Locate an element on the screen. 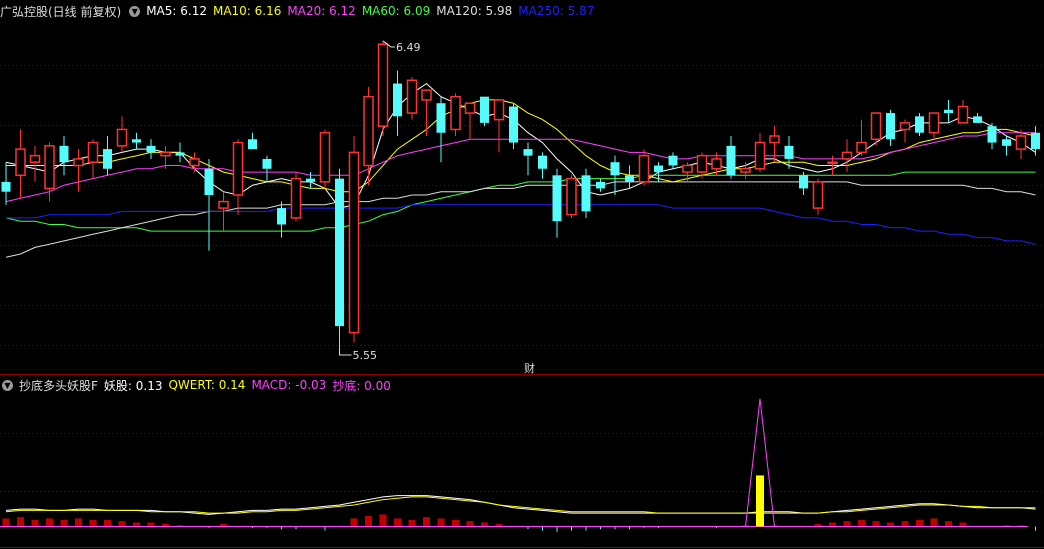  chaodi-signal-bar is located at coordinates (760, 501).